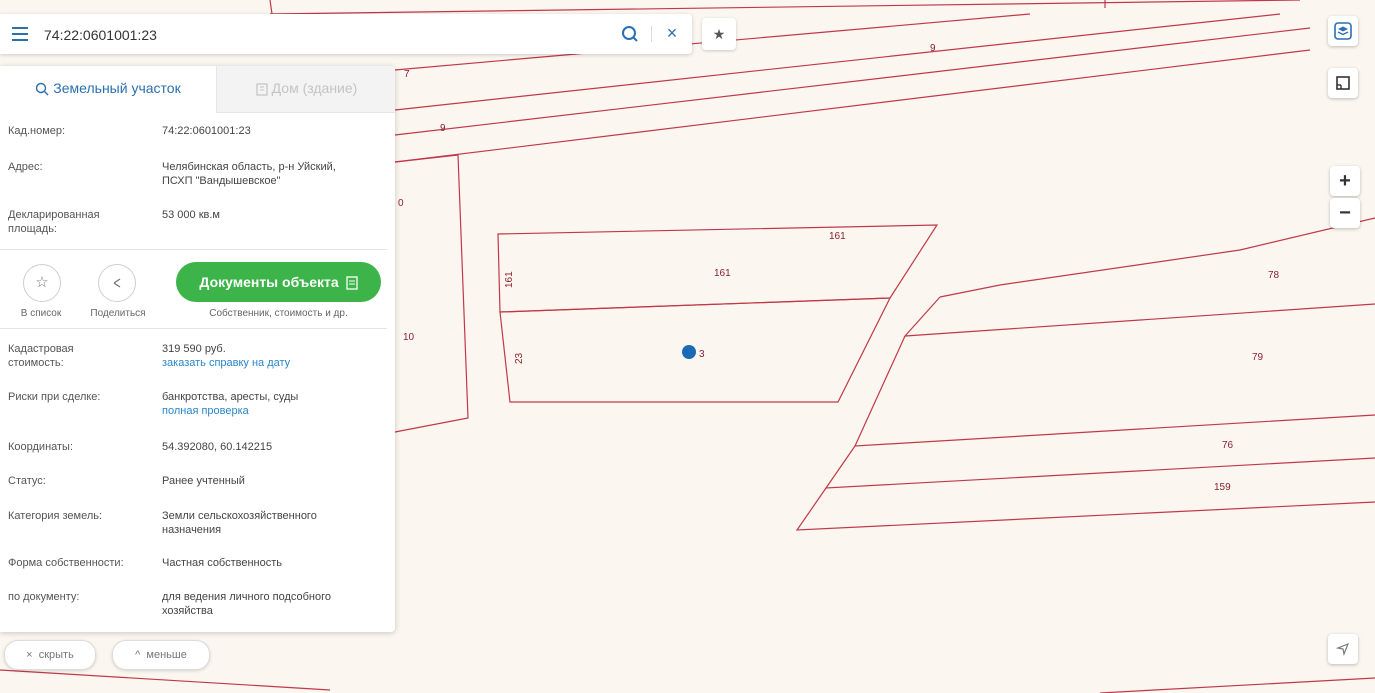 The width and height of the screenshot is (1375, 693). I want to click on navigation-arrow-icon, so click(1342, 649).